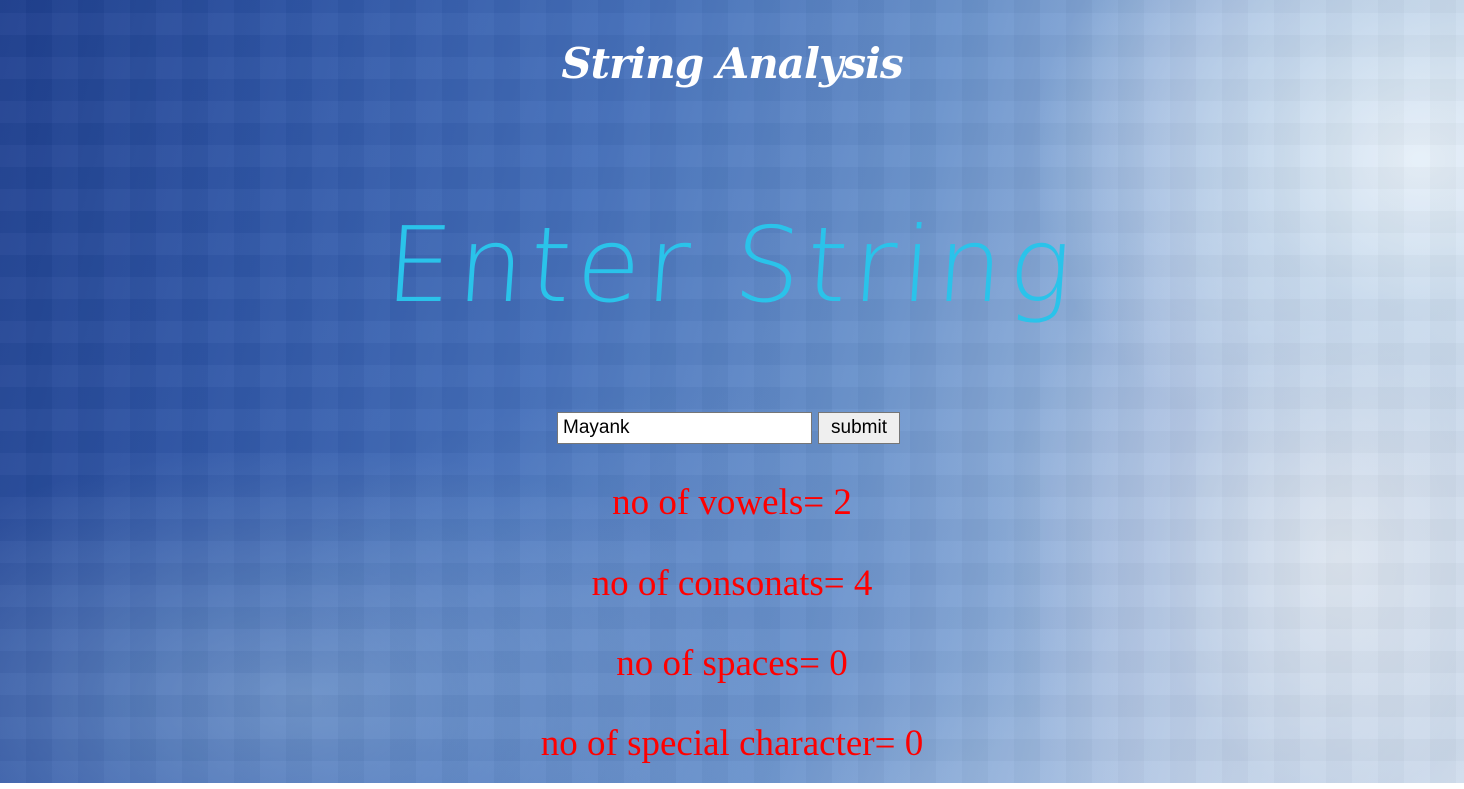 The image size is (1464, 789). What do you see at coordinates (732, 265) in the screenshot?
I see `enter-string-heading: Enter String` at bounding box center [732, 265].